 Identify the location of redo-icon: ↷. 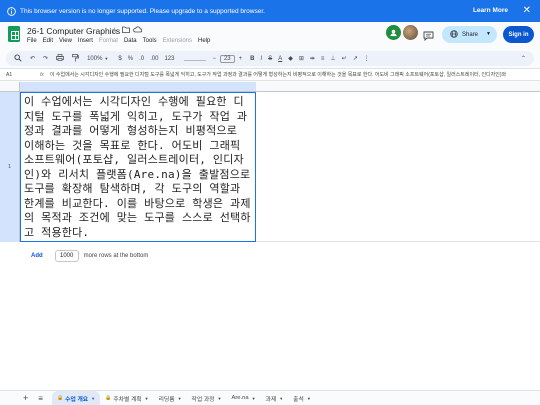
(45, 58).